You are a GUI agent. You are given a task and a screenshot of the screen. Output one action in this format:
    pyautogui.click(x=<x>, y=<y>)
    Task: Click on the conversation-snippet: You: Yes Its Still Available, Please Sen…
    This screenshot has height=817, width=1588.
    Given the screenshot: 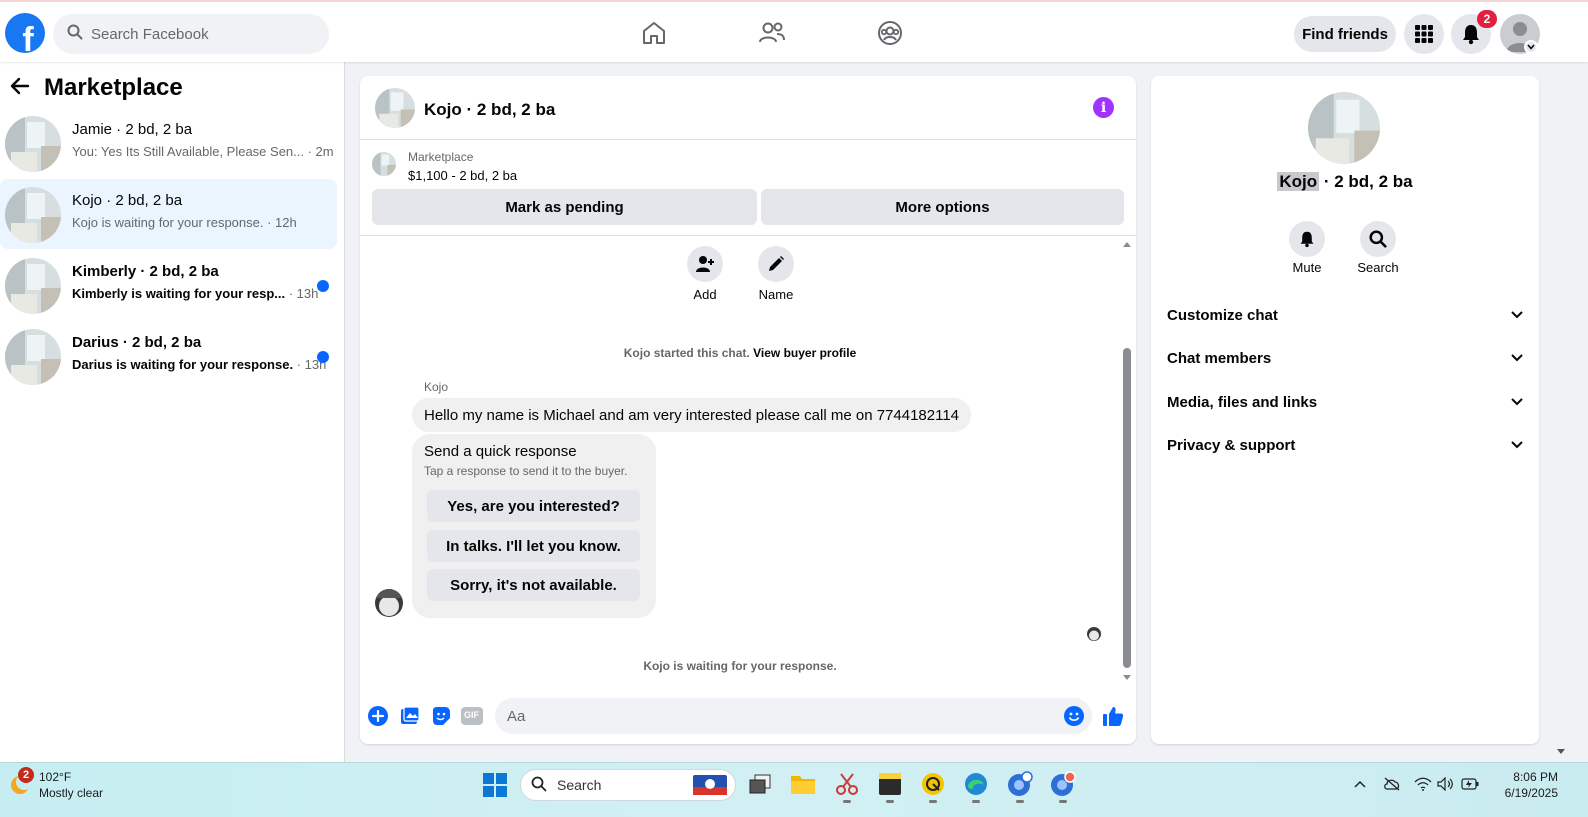 What is the action you would take?
    pyautogui.click(x=203, y=151)
    